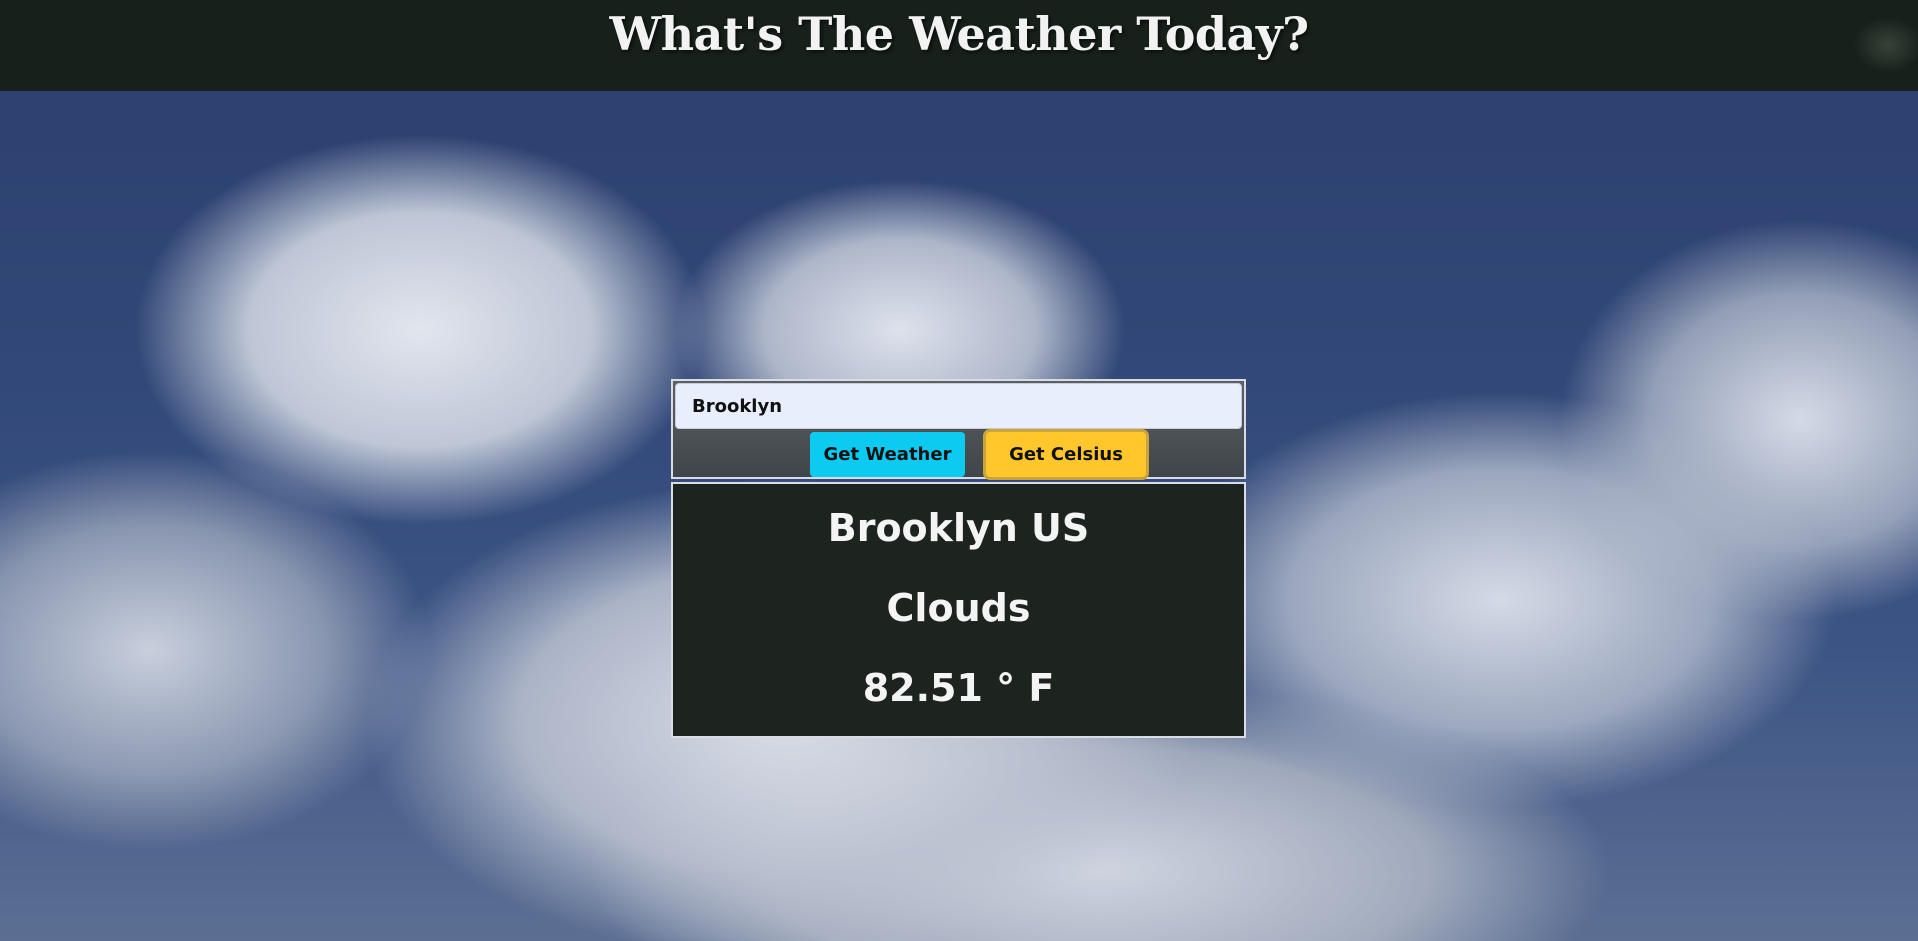  I want to click on search-panel: Get Weather Get Celsius, so click(958, 429).